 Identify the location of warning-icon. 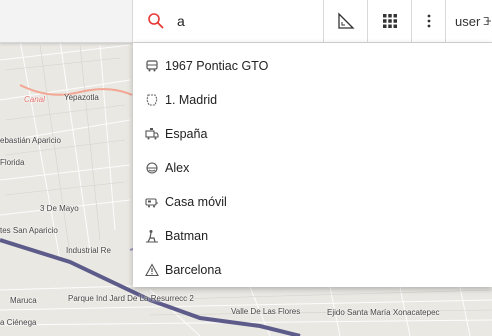
(152, 270).